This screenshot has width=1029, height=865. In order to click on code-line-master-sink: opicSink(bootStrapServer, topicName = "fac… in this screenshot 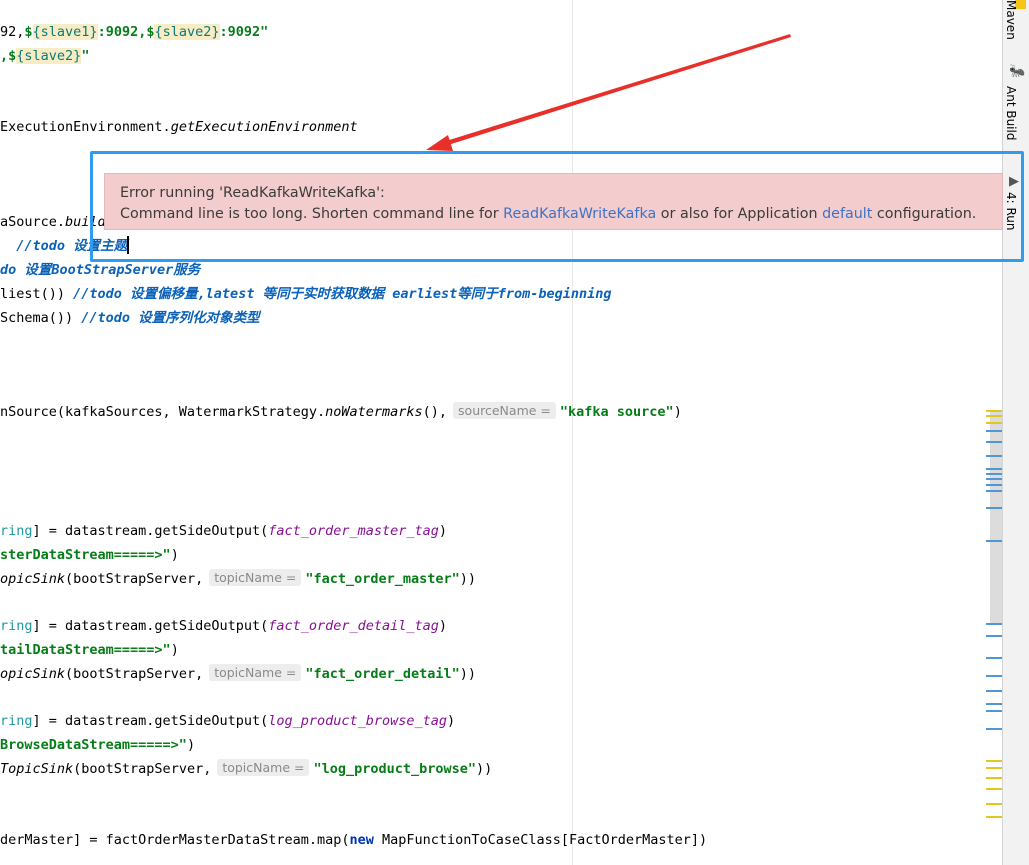, I will do `click(238, 579)`.